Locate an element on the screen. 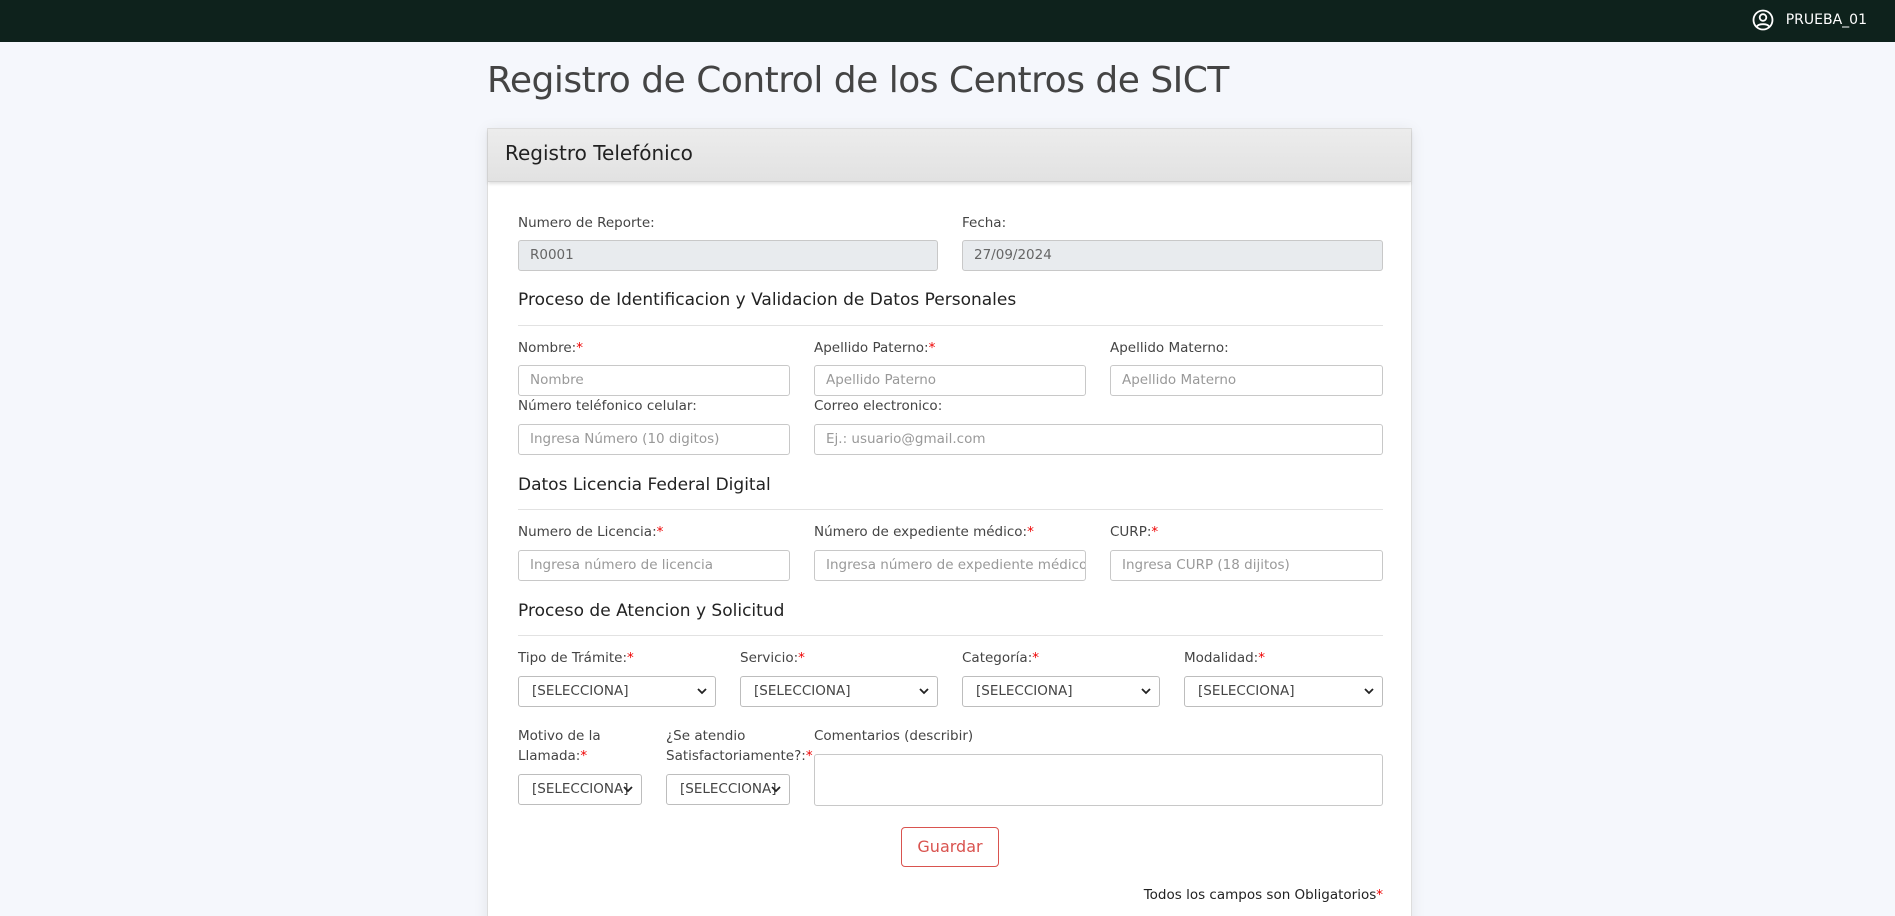 The image size is (1895, 916). user-circle-icon is located at coordinates (1763, 20).